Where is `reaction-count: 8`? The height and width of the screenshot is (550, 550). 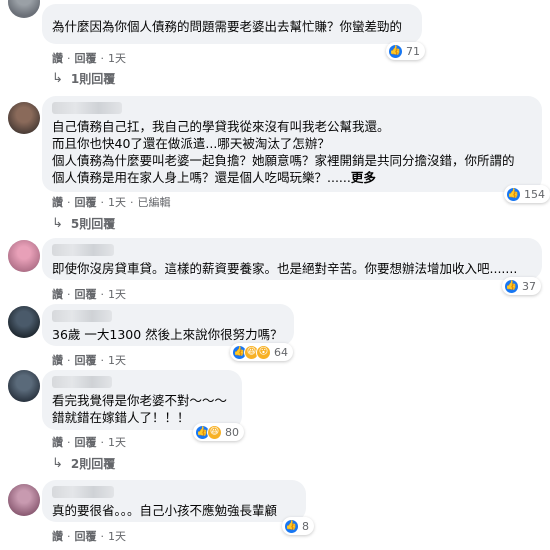
reaction-count: 8 is located at coordinates (305, 526).